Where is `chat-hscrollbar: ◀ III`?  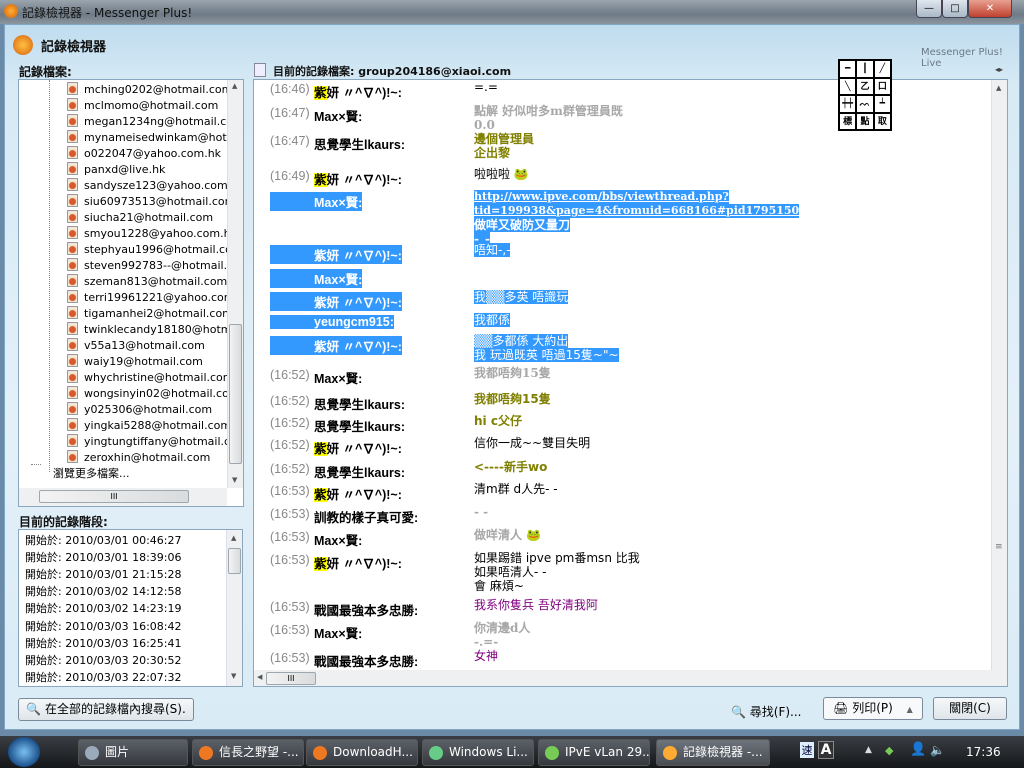
chat-hscrollbar: ◀ III is located at coordinates (630, 678).